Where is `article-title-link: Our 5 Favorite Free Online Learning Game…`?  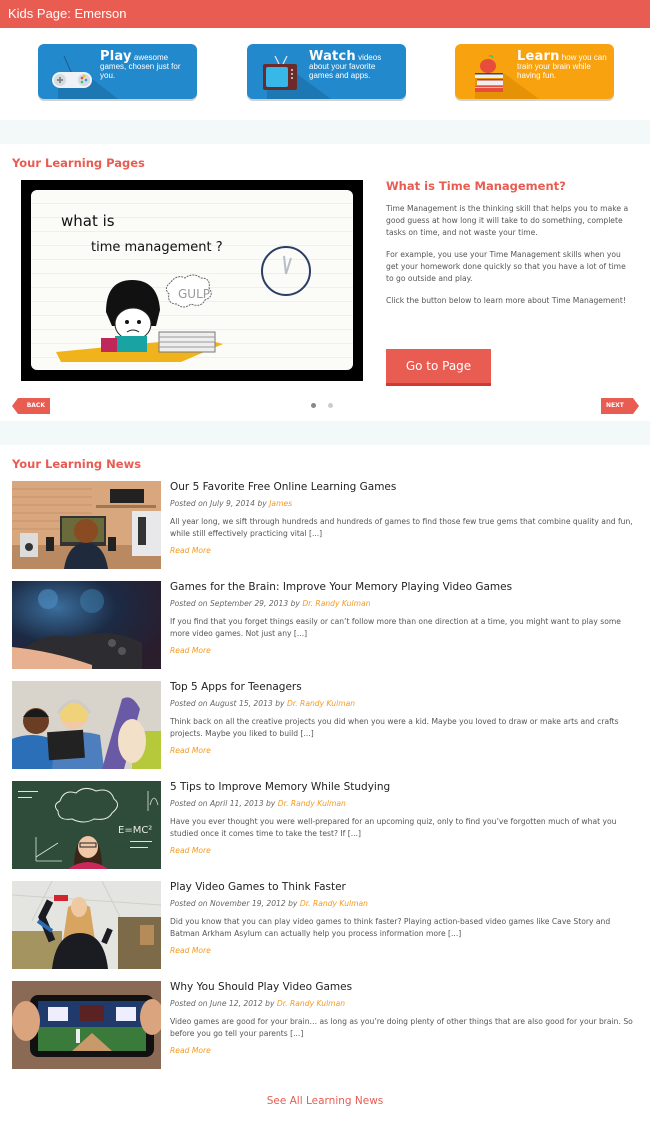 article-title-link: Our 5 Favorite Free Online Learning Game… is located at coordinates (405, 487).